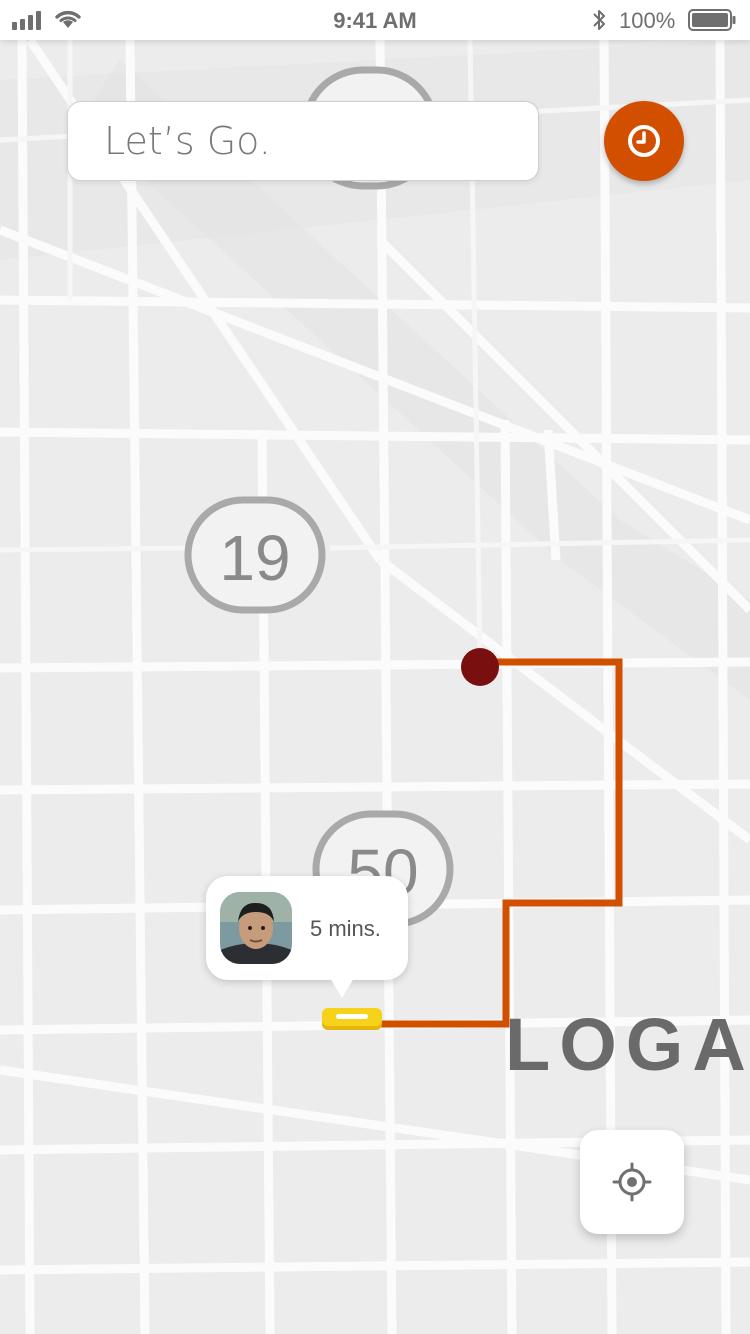  What do you see at coordinates (254, 558) in the screenshot?
I see `svg-text: 19` at bounding box center [254, 558].